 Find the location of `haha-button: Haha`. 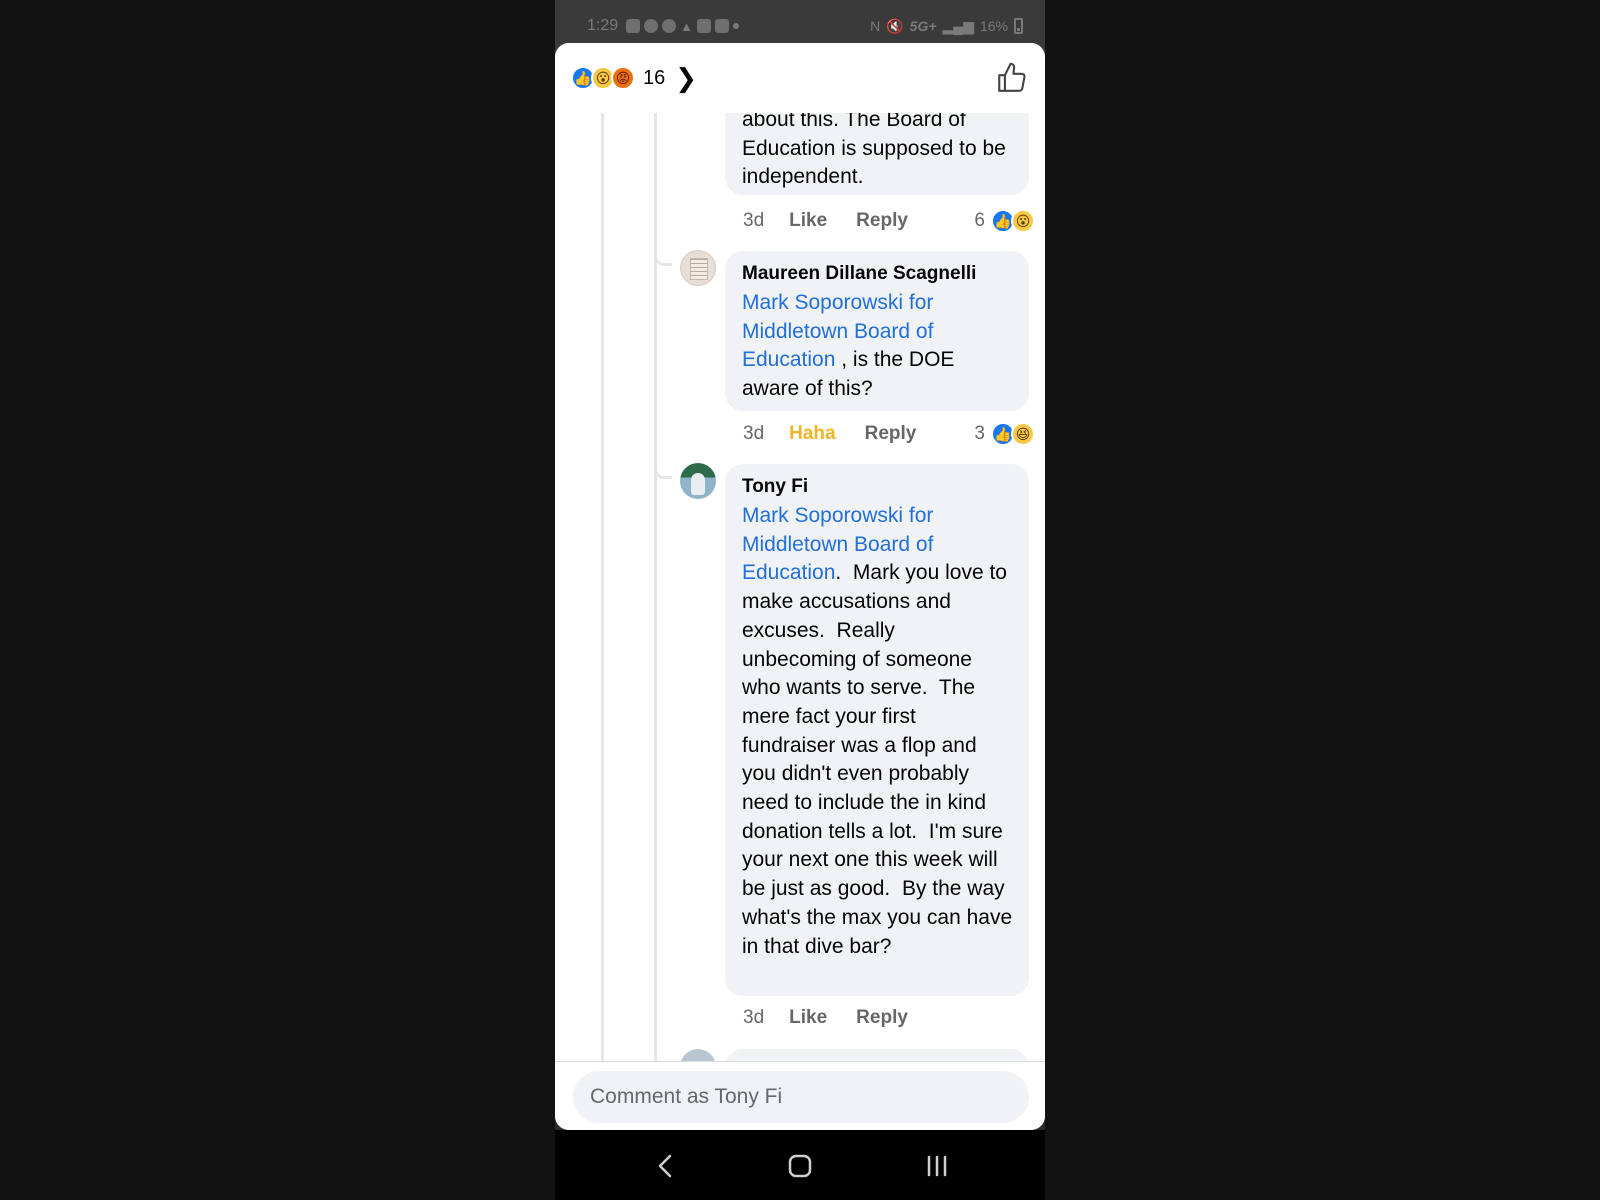

haha-button: Haha is located at coordinates (812, 434).